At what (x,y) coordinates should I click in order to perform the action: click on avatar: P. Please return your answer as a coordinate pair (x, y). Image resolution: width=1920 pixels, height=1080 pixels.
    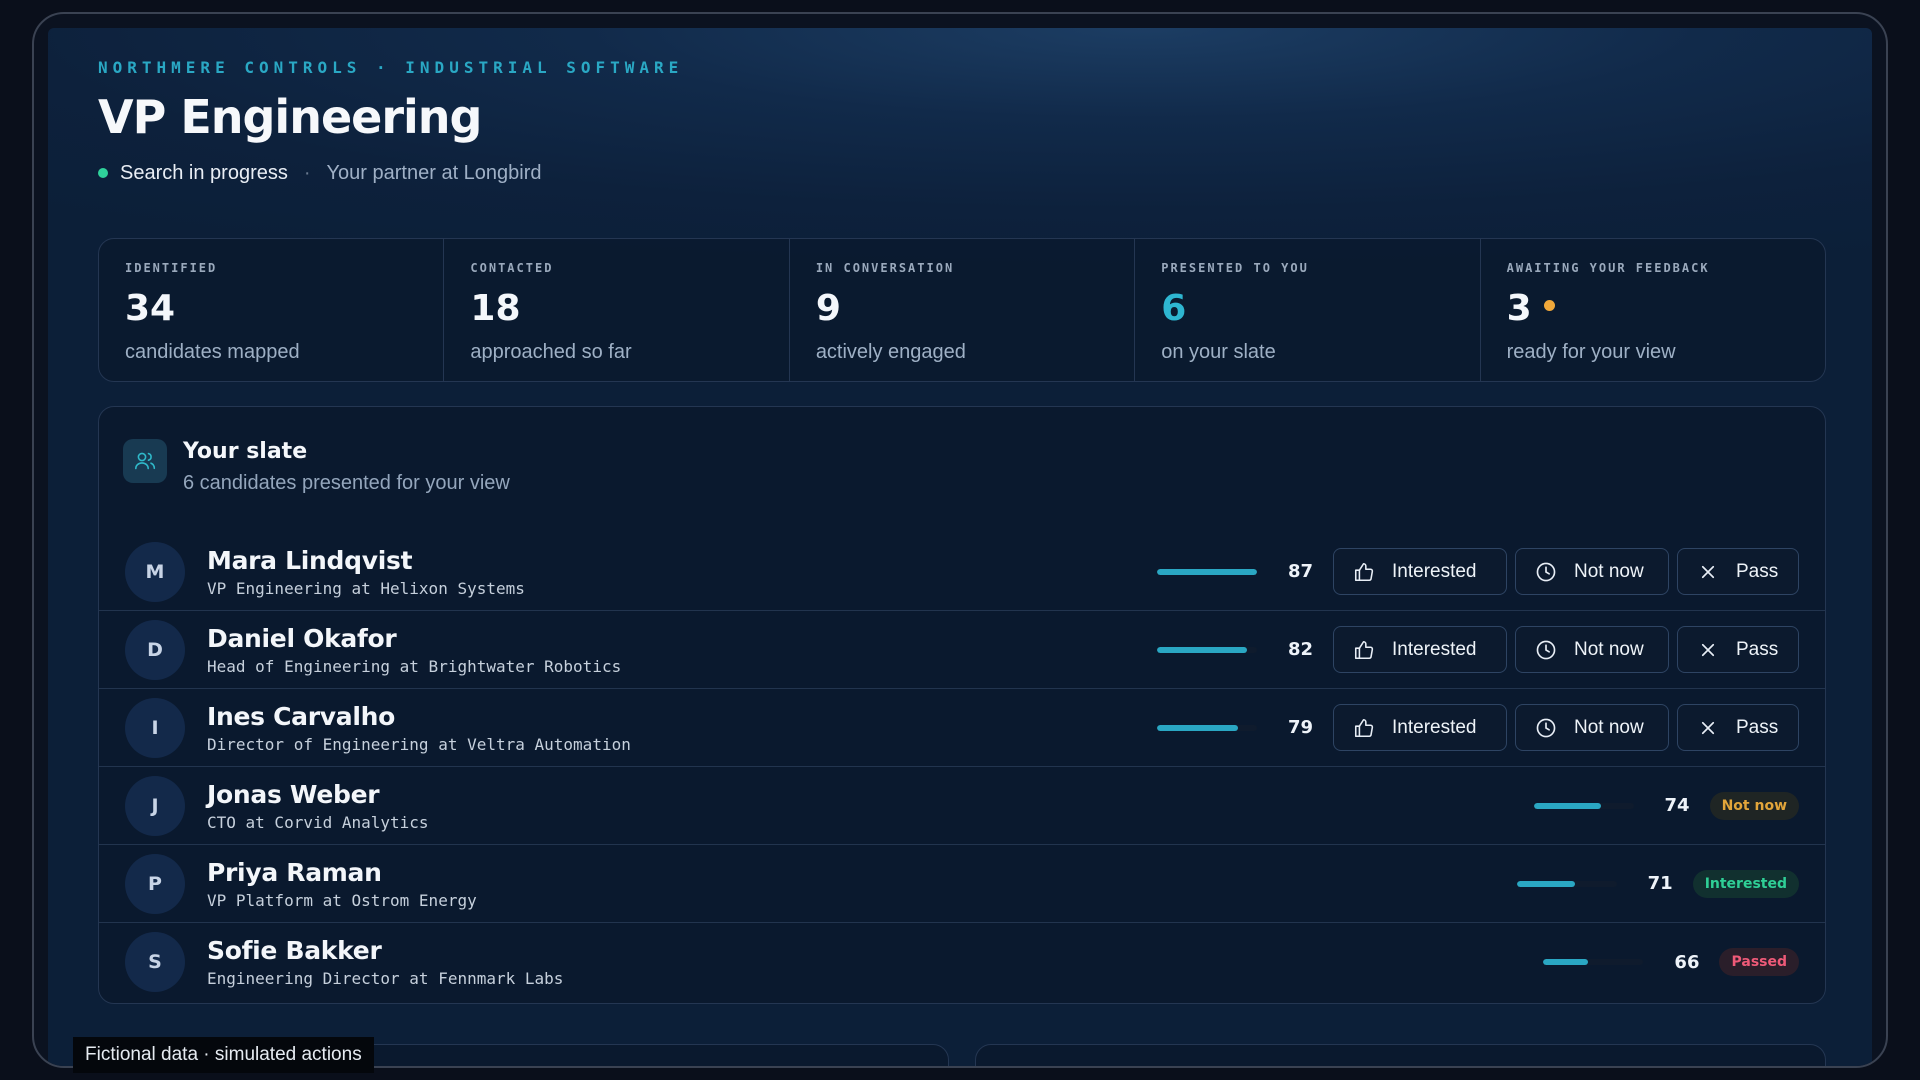
    Looking at the image, I should click on (155, 883).